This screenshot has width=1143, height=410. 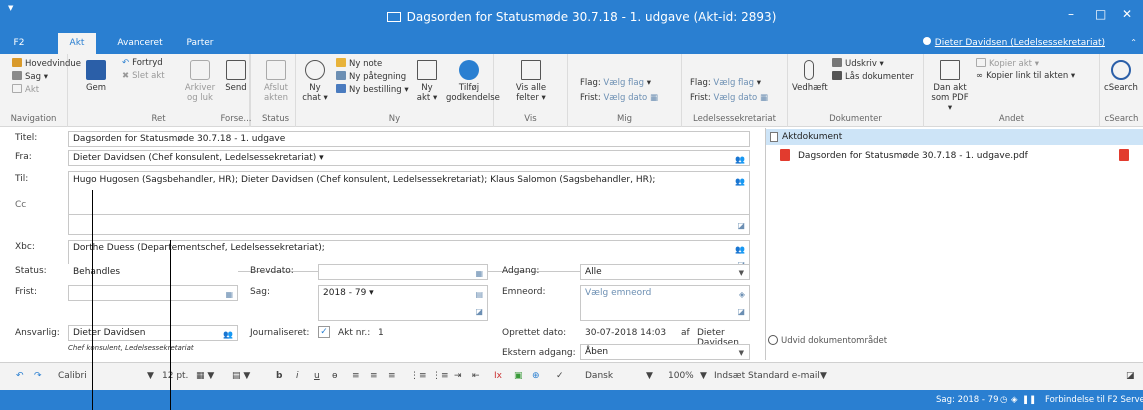 I want to click on sag-nav-button: Sag ▾, so click(x=30, y=77).